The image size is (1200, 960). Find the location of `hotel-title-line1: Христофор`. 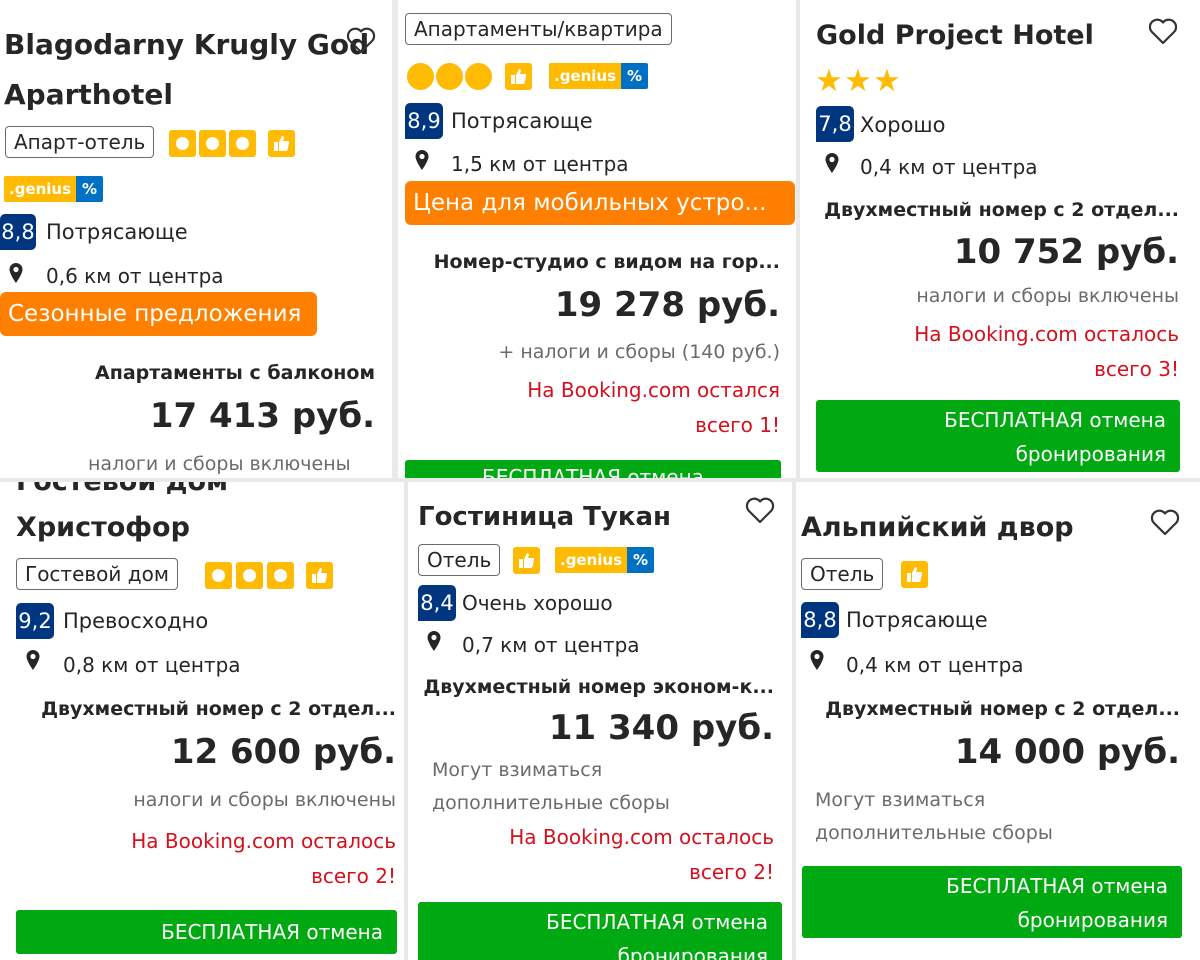

hotel-title-line1: Христофор is located at coordinates (103, 527).